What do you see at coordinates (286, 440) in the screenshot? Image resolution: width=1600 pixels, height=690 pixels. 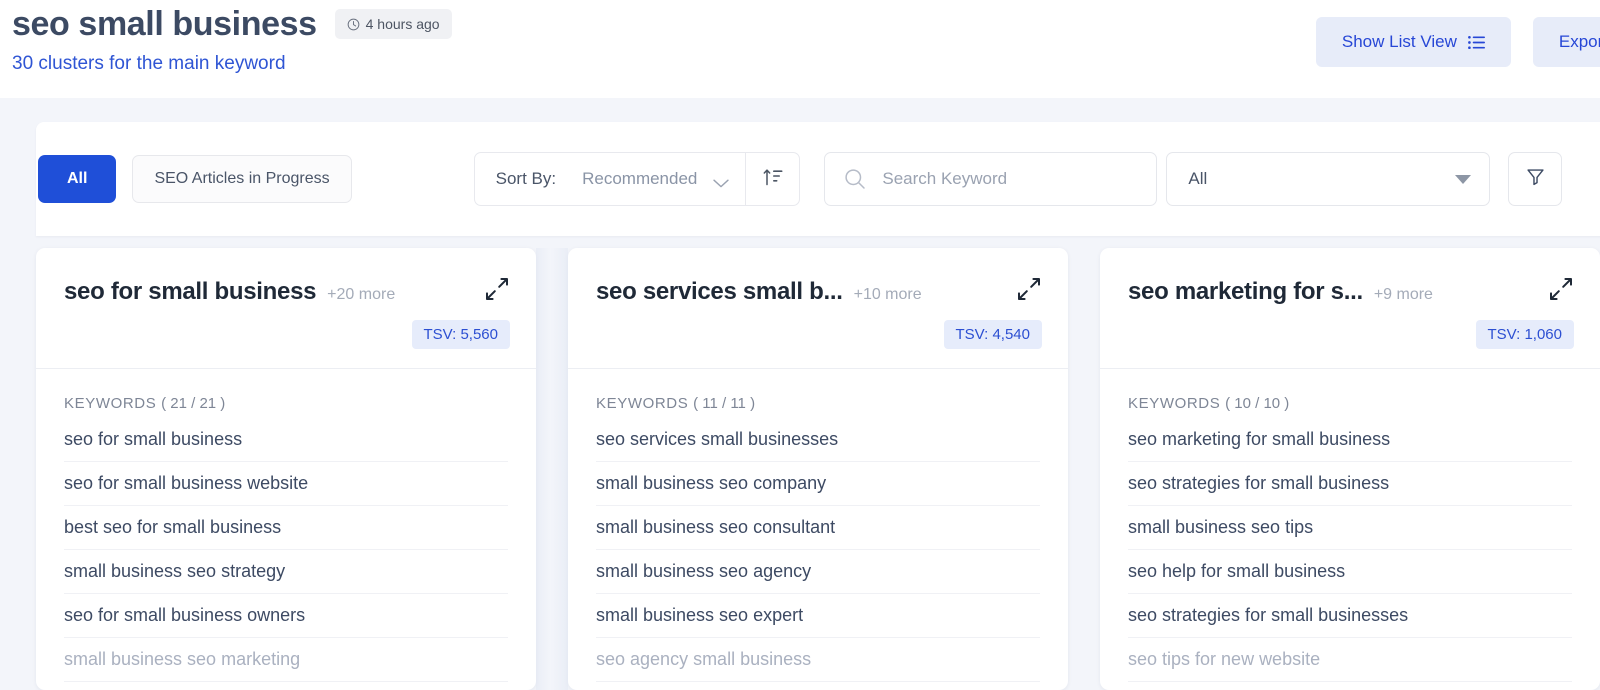 I see `keyword-row: seo for small business` at bounding box center [286, 440].